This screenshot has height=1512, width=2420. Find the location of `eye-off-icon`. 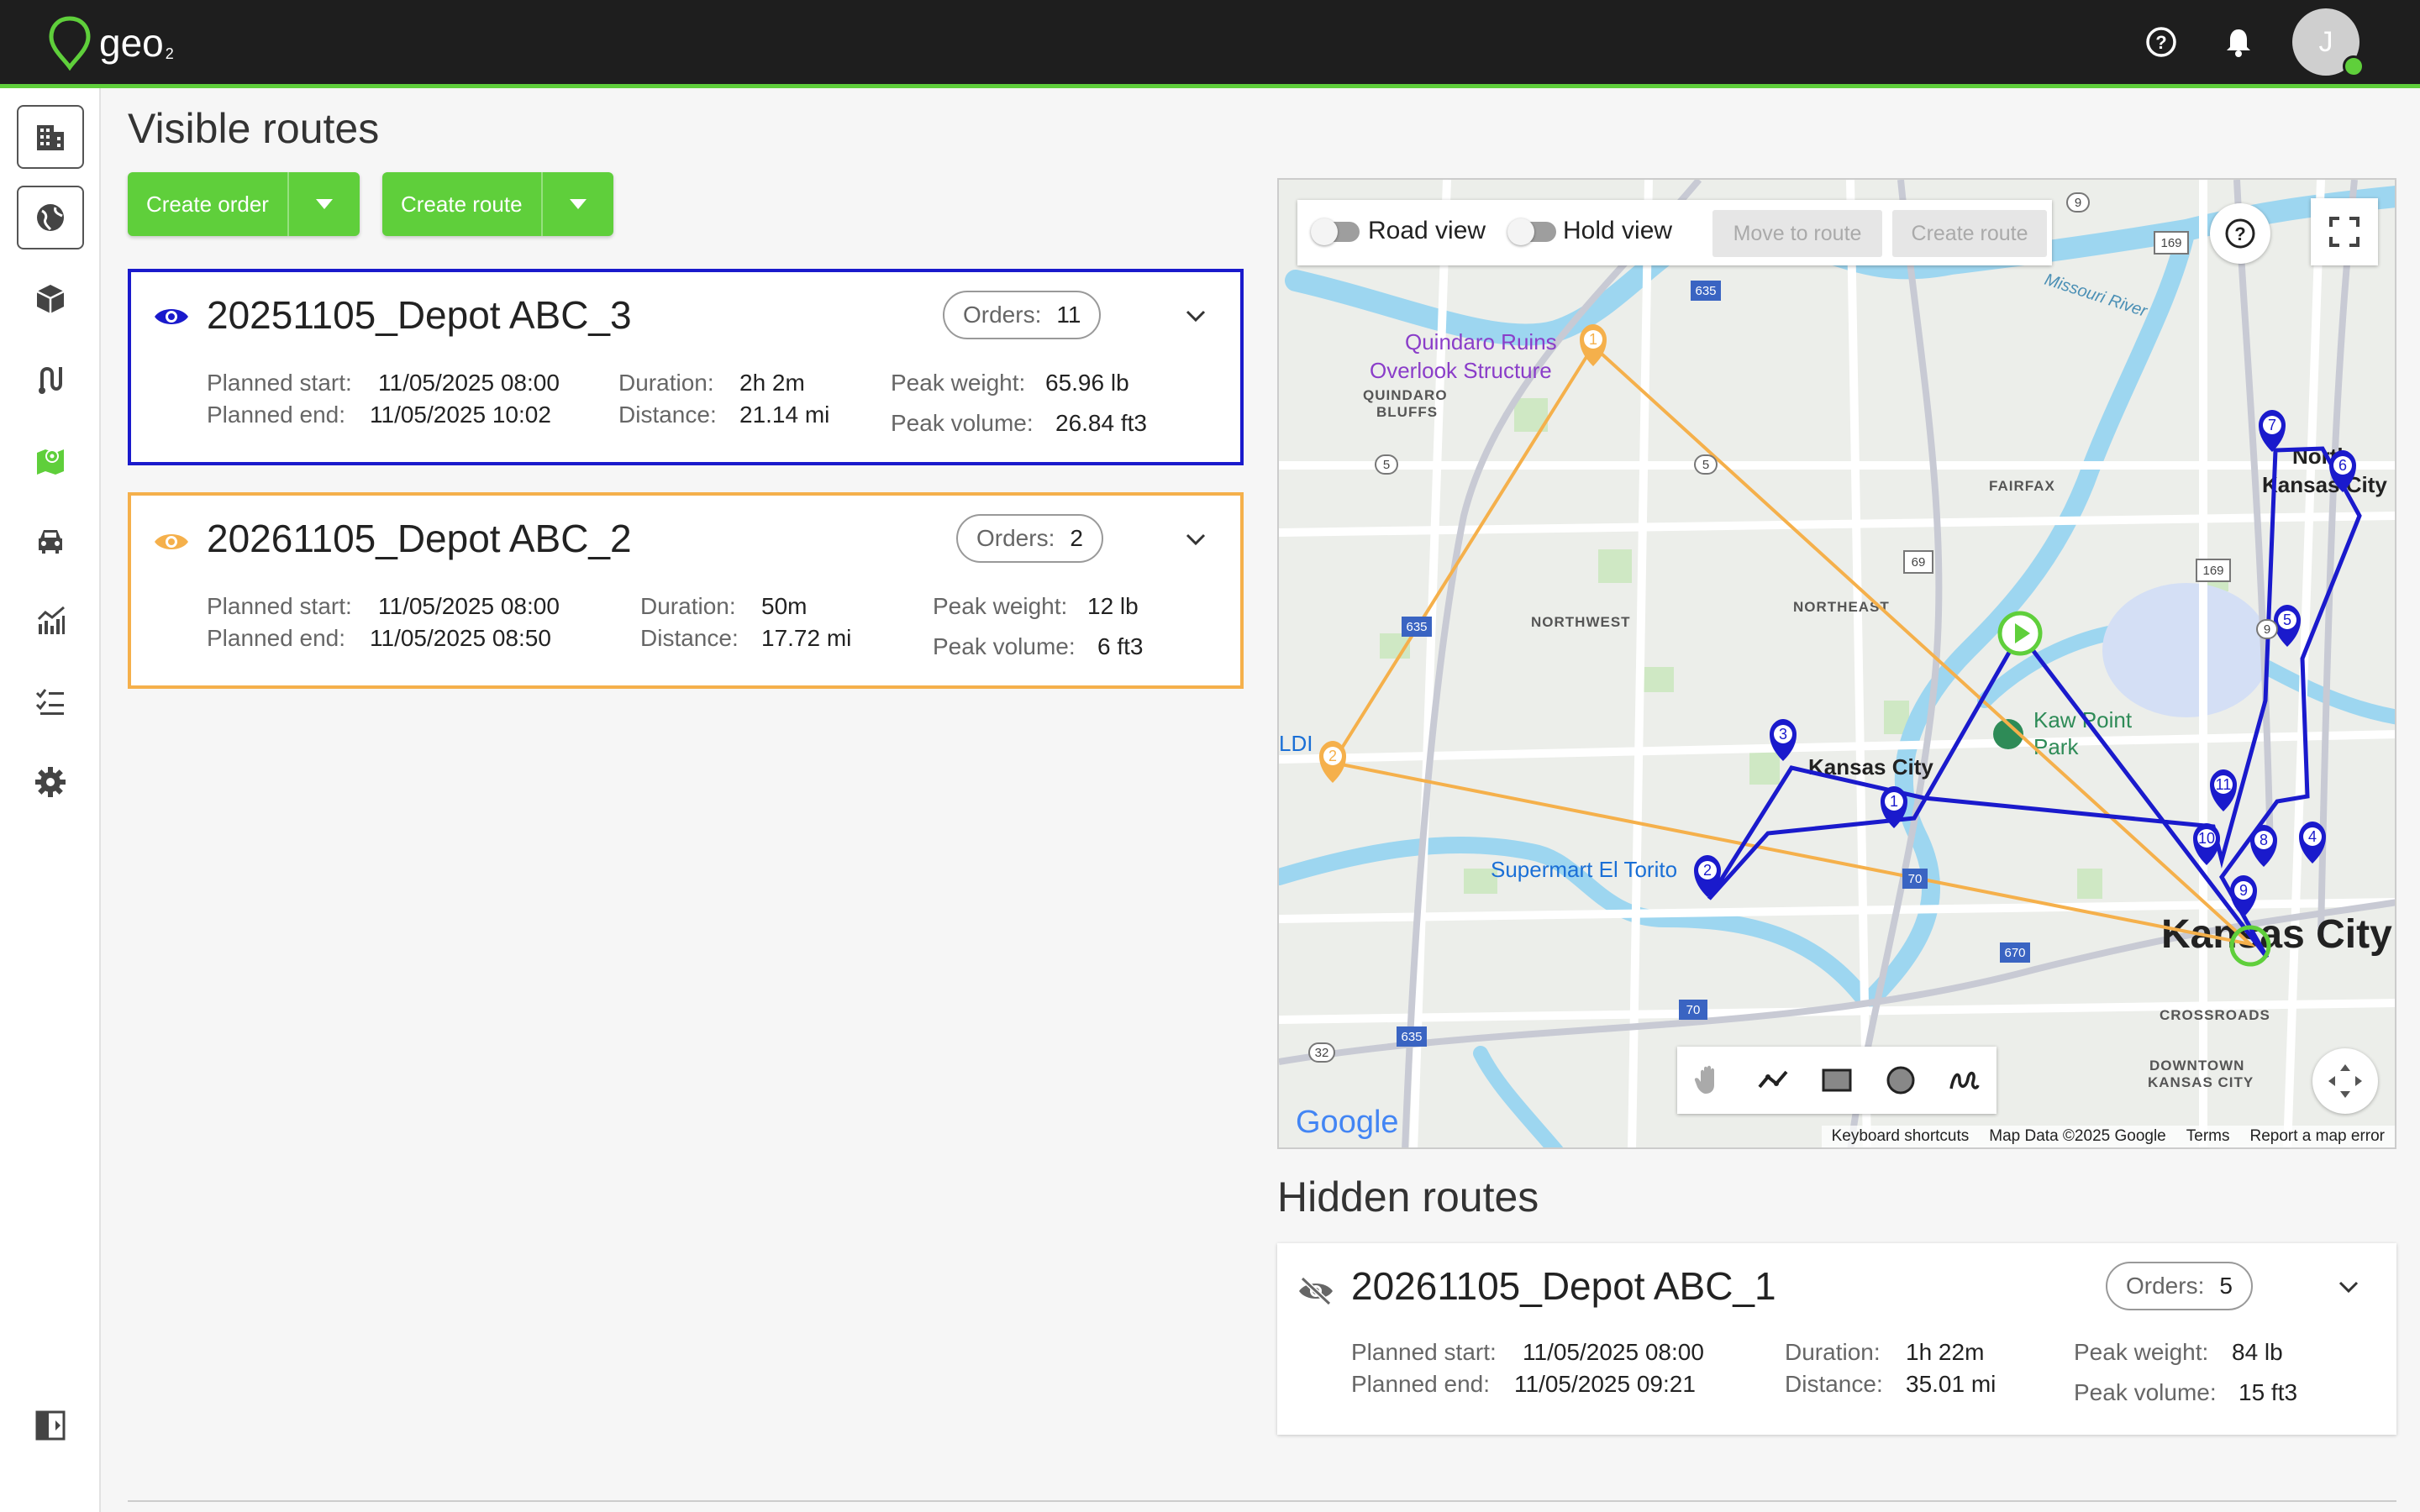

eye-off-icon is located at coordinates (1316, 1291).